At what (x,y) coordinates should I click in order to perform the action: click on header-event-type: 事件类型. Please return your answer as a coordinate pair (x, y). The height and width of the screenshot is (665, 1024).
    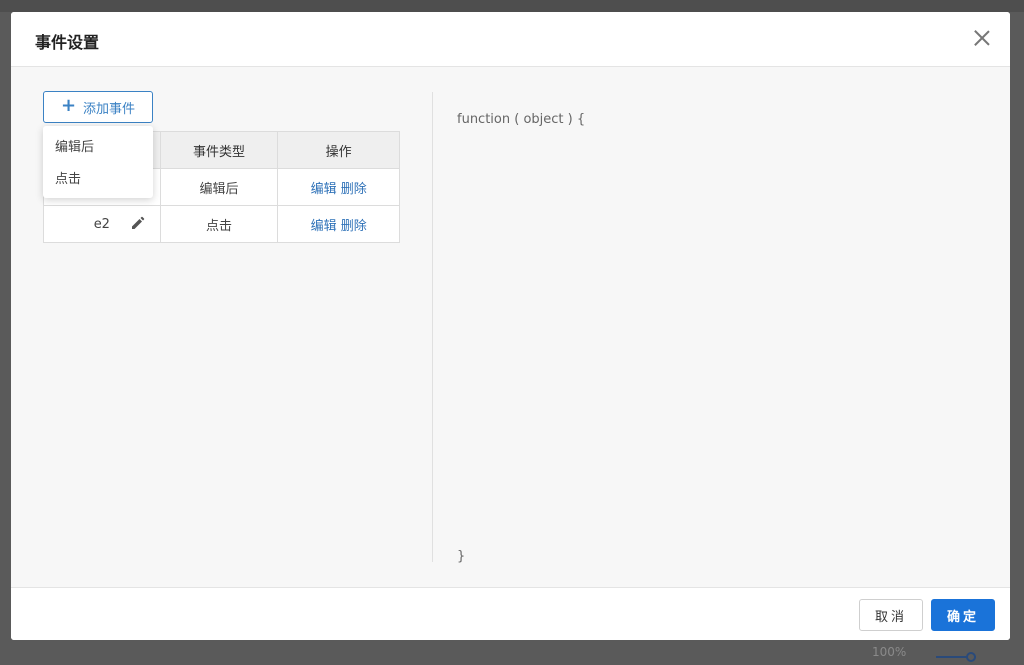
    Looking at the image, I should click on (219, 150).